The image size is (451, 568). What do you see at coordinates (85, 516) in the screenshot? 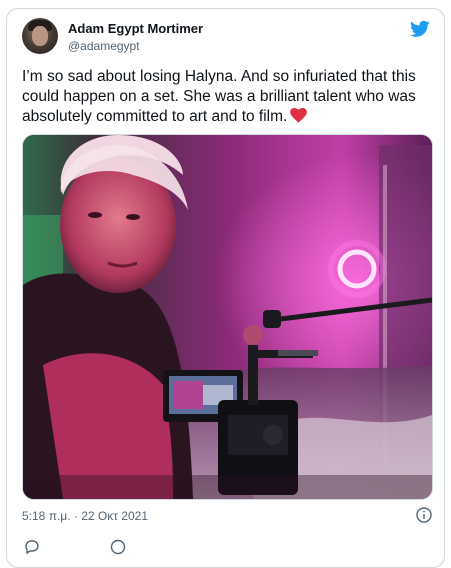
I see `tweet-timestamp: 5:18 π.μ. · 22 Οκτ 2021` at bounding box center [85, 516].